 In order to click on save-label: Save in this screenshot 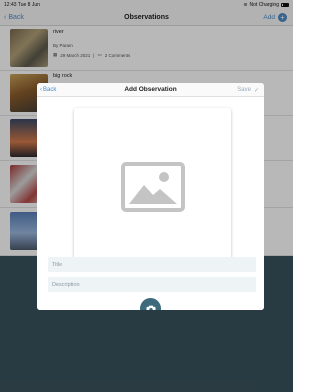, I will do `click(244, 90)`.